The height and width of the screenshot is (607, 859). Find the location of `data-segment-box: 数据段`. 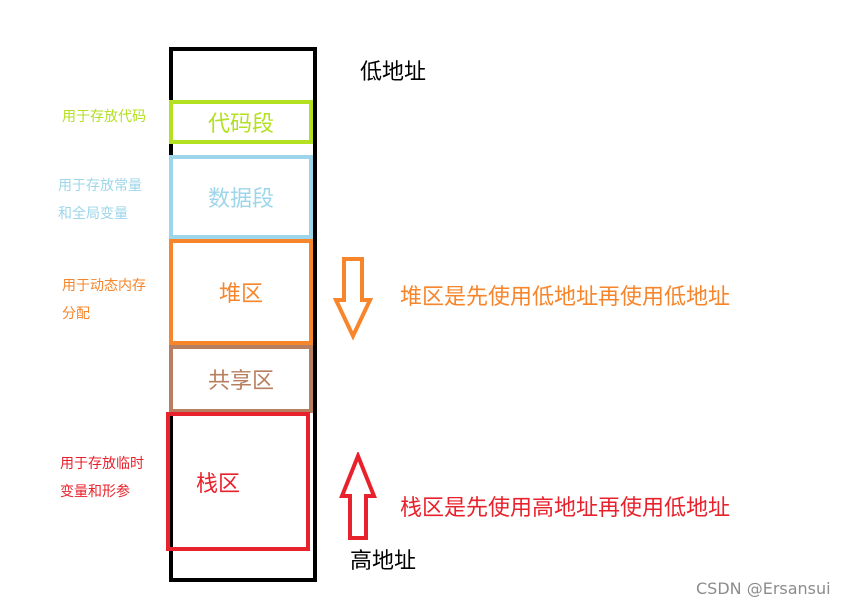

data-segment-box: 数据段 is located at coordinates (241, 197).